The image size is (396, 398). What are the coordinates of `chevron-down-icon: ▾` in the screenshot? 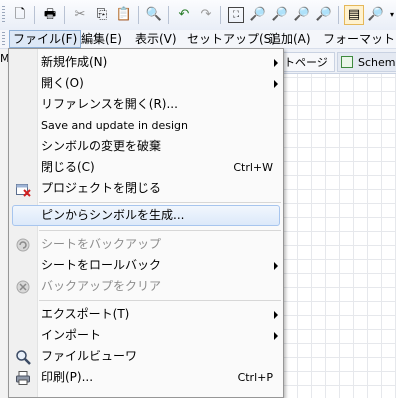 It's located at (390, 15).